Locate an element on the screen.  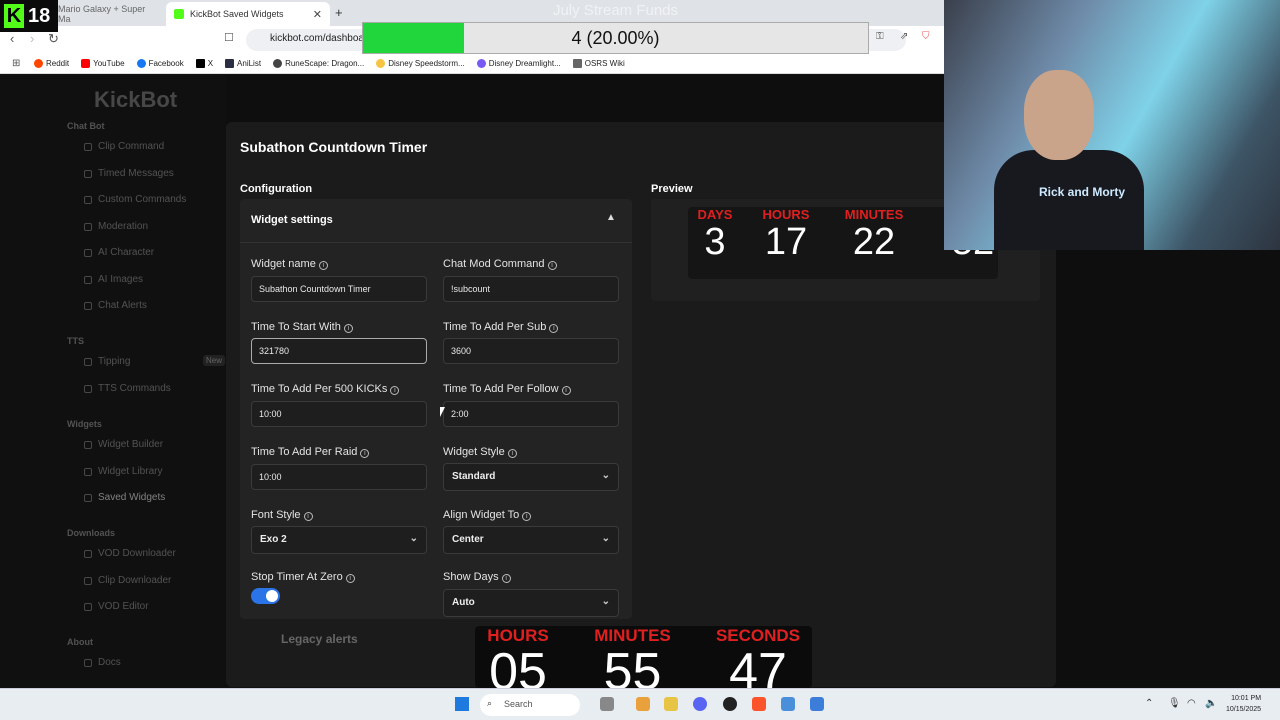
brave-icon is located at coordinates (759, 704).